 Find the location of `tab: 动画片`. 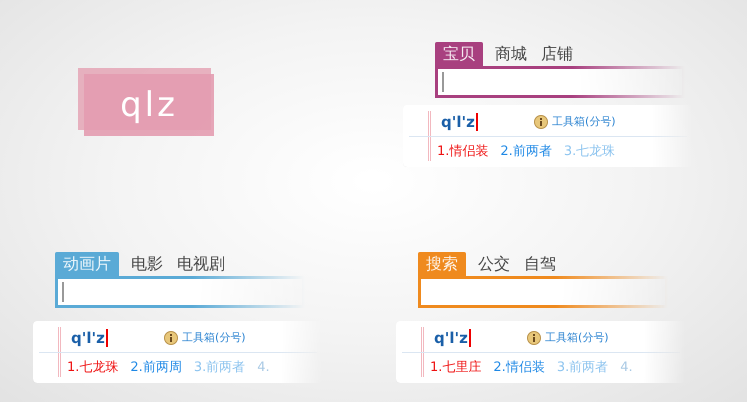

tab: 动画片 is located at coordinates (87, 264).